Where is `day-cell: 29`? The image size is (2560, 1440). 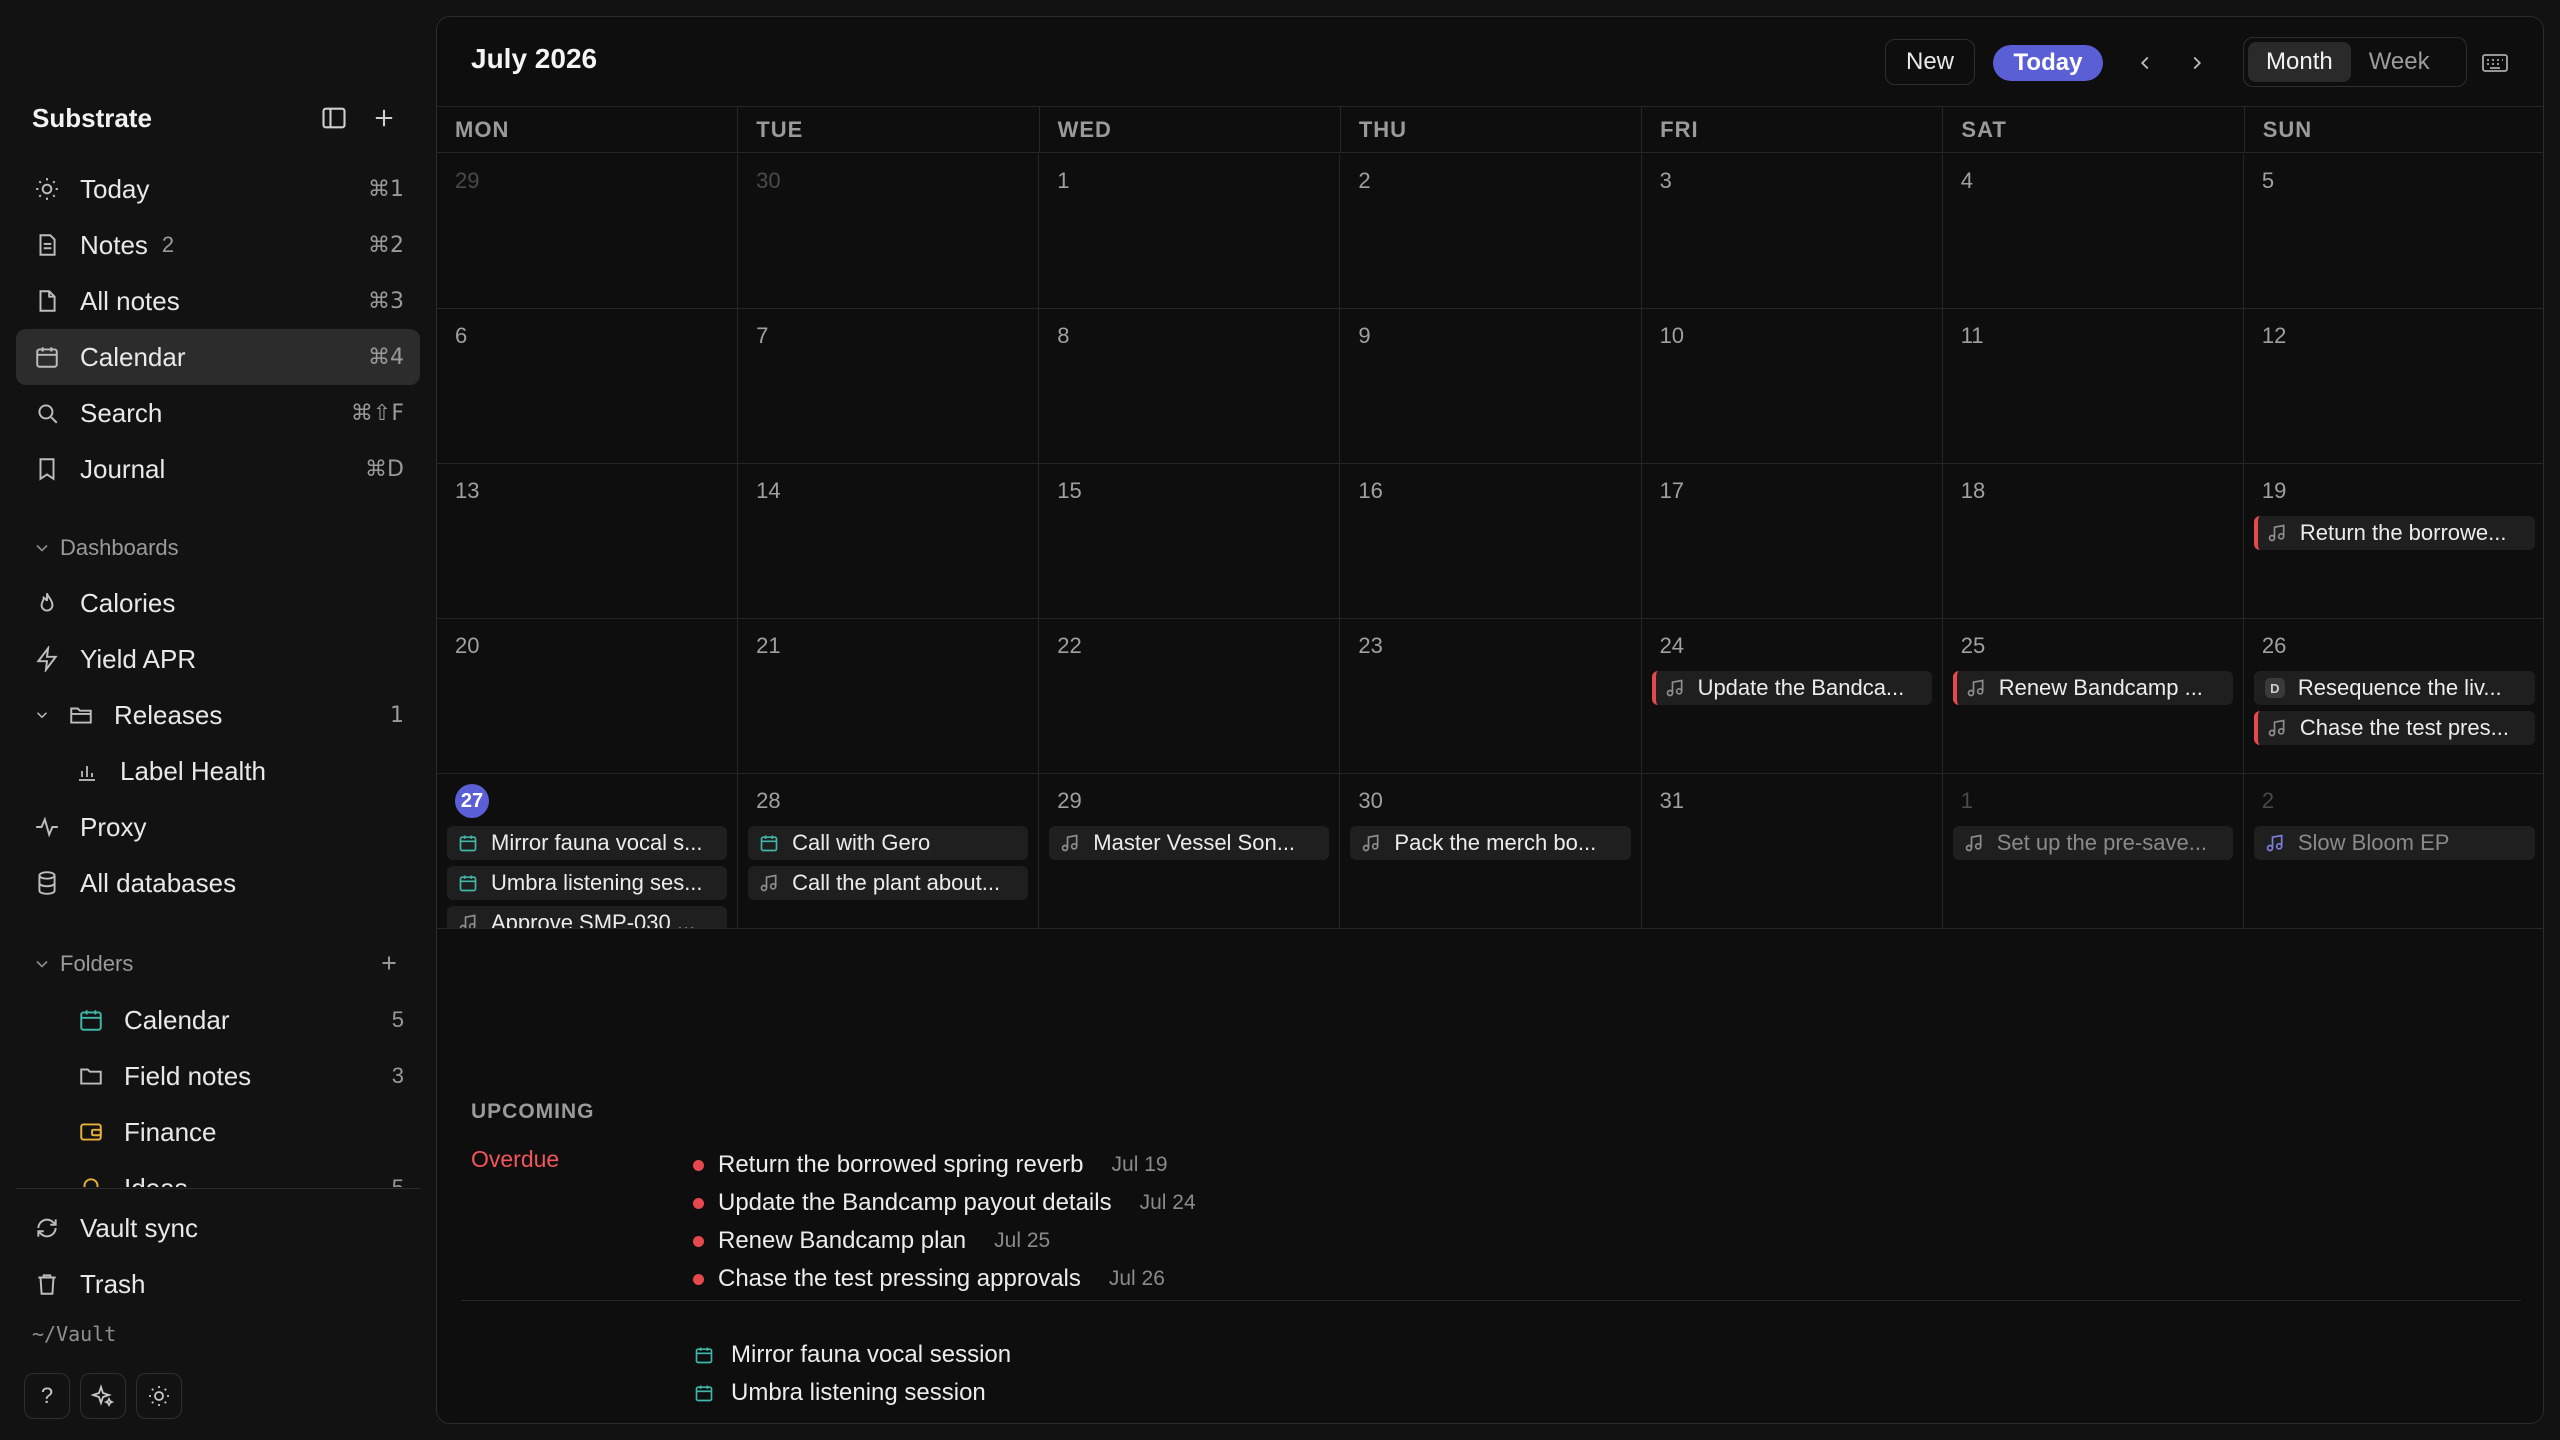
day-cell: 29 is located at coordinates (588, 231).